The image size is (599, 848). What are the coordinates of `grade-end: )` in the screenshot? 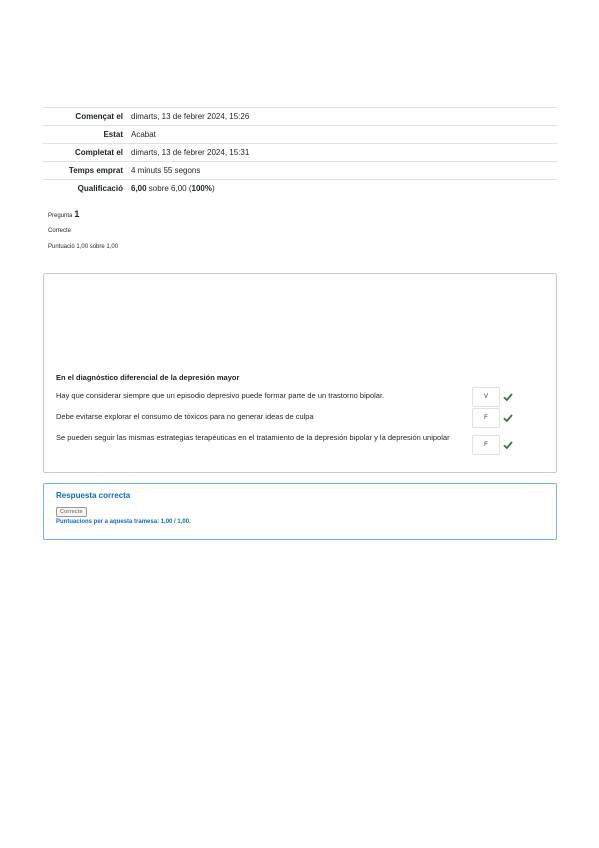 It's located at (213, 189).